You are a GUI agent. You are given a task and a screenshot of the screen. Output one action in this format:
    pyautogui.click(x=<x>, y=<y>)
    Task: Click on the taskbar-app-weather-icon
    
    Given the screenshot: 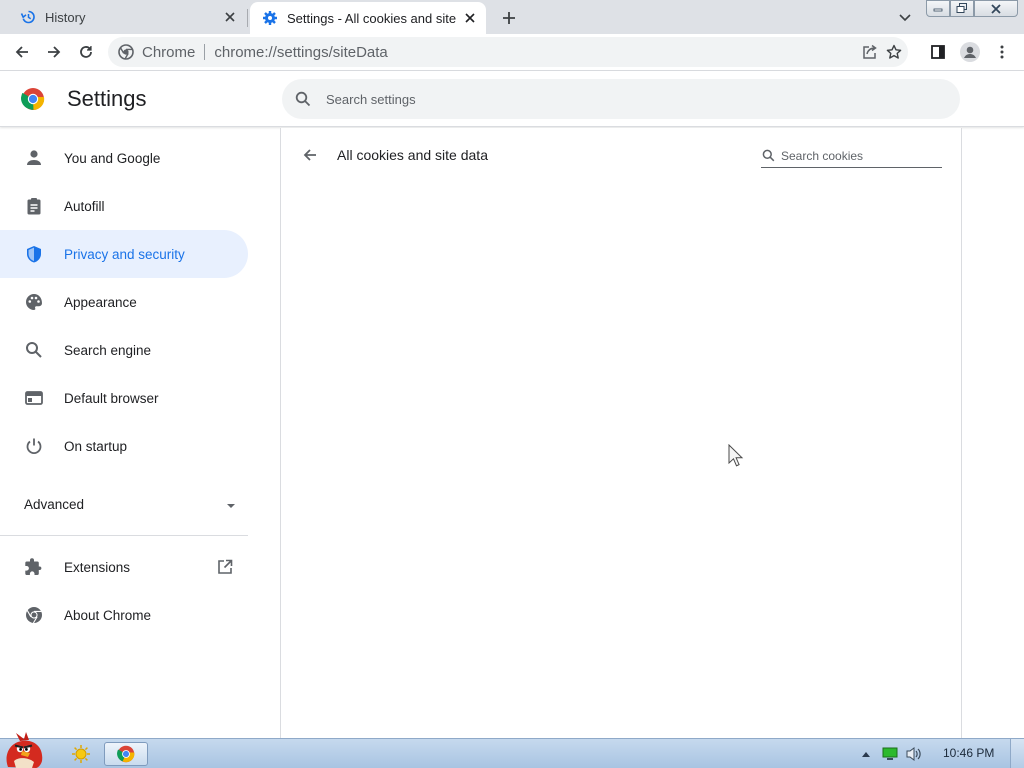 What is the action you would take?
    pyautogui.click(x=81, y=754)
    